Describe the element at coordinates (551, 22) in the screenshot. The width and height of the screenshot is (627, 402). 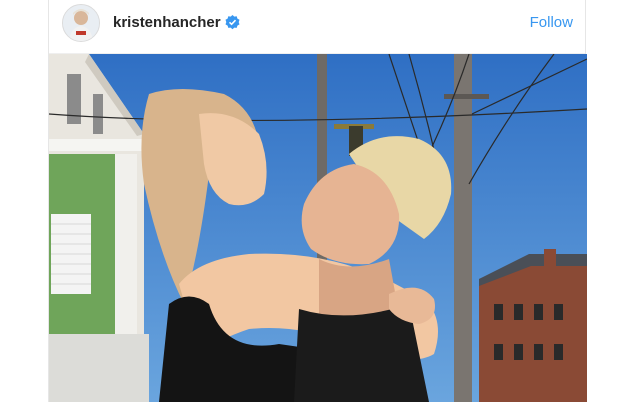
I see `follow-button: Follow` at that location.